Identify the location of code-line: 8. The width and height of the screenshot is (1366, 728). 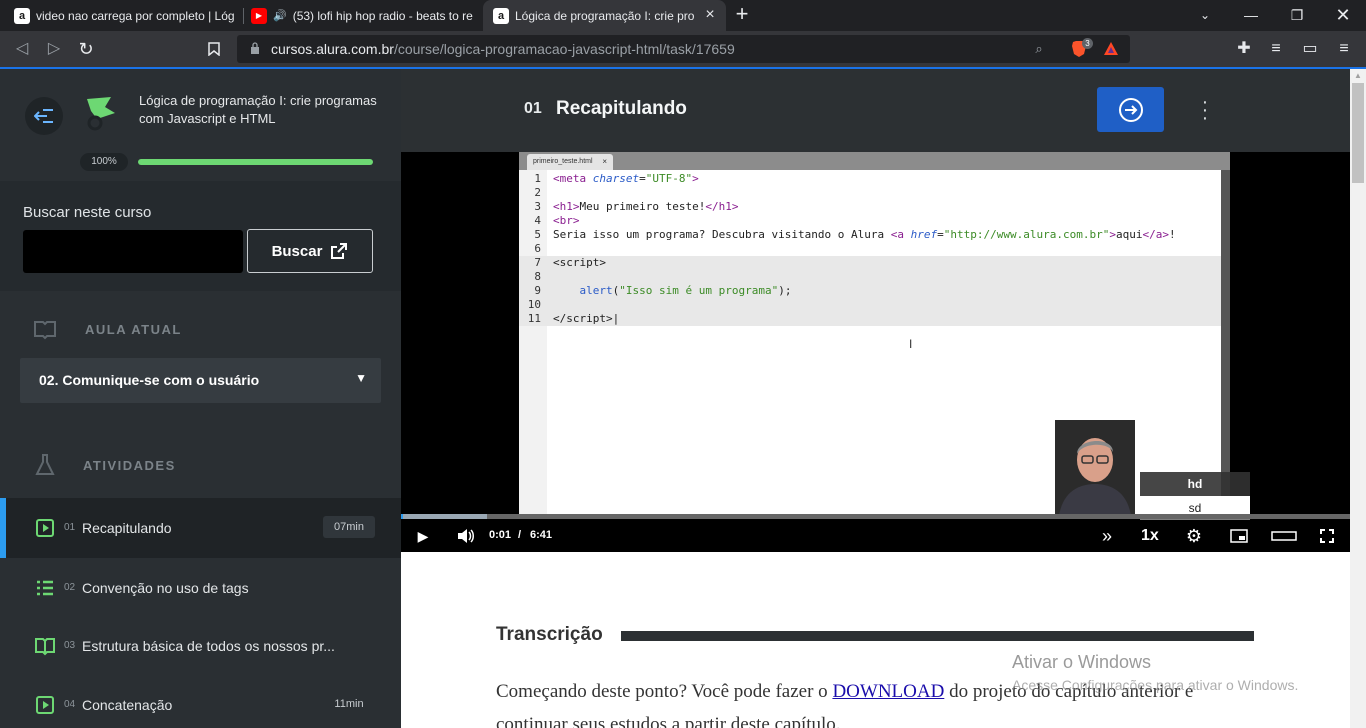
(870, 277).